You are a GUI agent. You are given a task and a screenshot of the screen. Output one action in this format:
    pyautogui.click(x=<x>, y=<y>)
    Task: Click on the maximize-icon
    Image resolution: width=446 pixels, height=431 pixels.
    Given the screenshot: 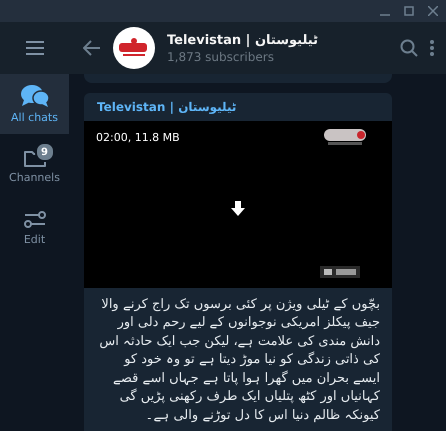 What is the action you would take?
    pyautogui.click(x=409, y=11)
    